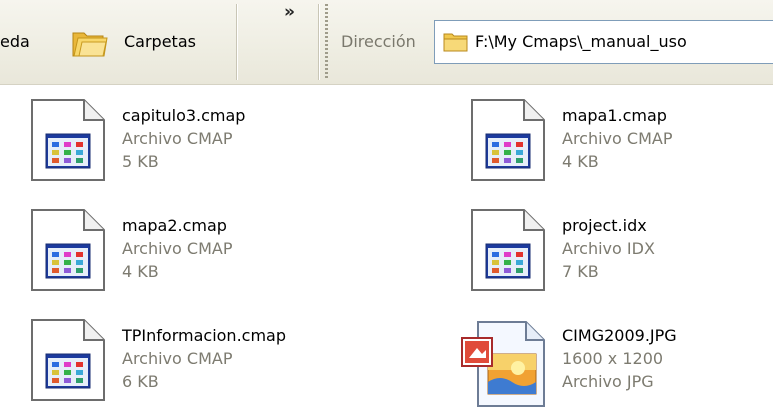 Image resolution: width=773 pixels, height=418 pixels. What do you see at coordinates (503, 364) in the screenshot?
I see `jpg-image-icon` at bounding box center [503, 364].